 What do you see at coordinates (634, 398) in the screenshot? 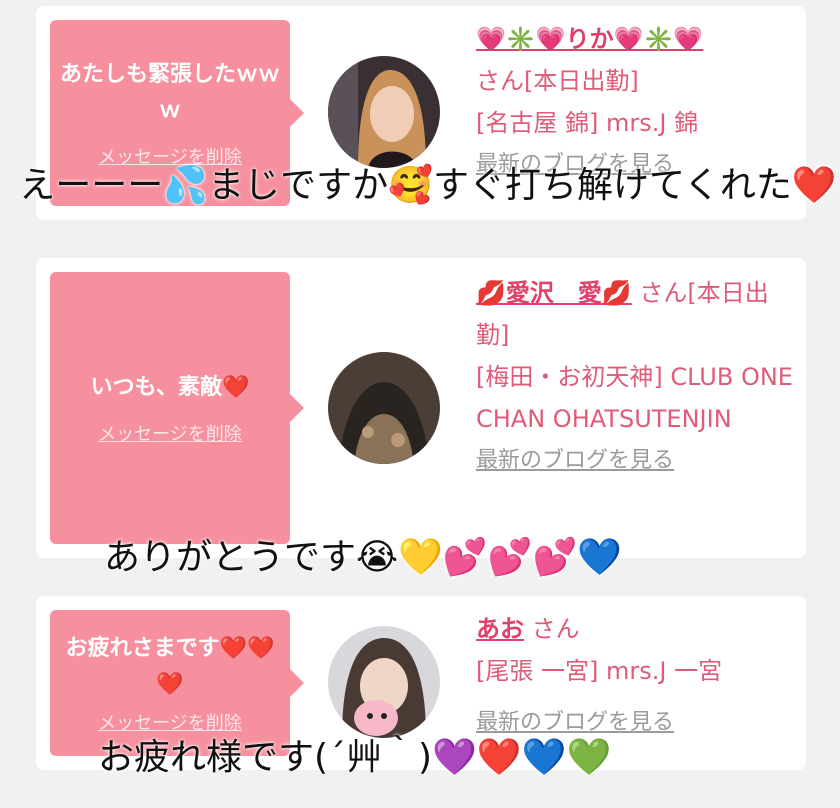
I see `shop-text: [梅田・お初天神] CLUB ONE CHAN OHATSUTENJIN` at bounding box center [634, 398].